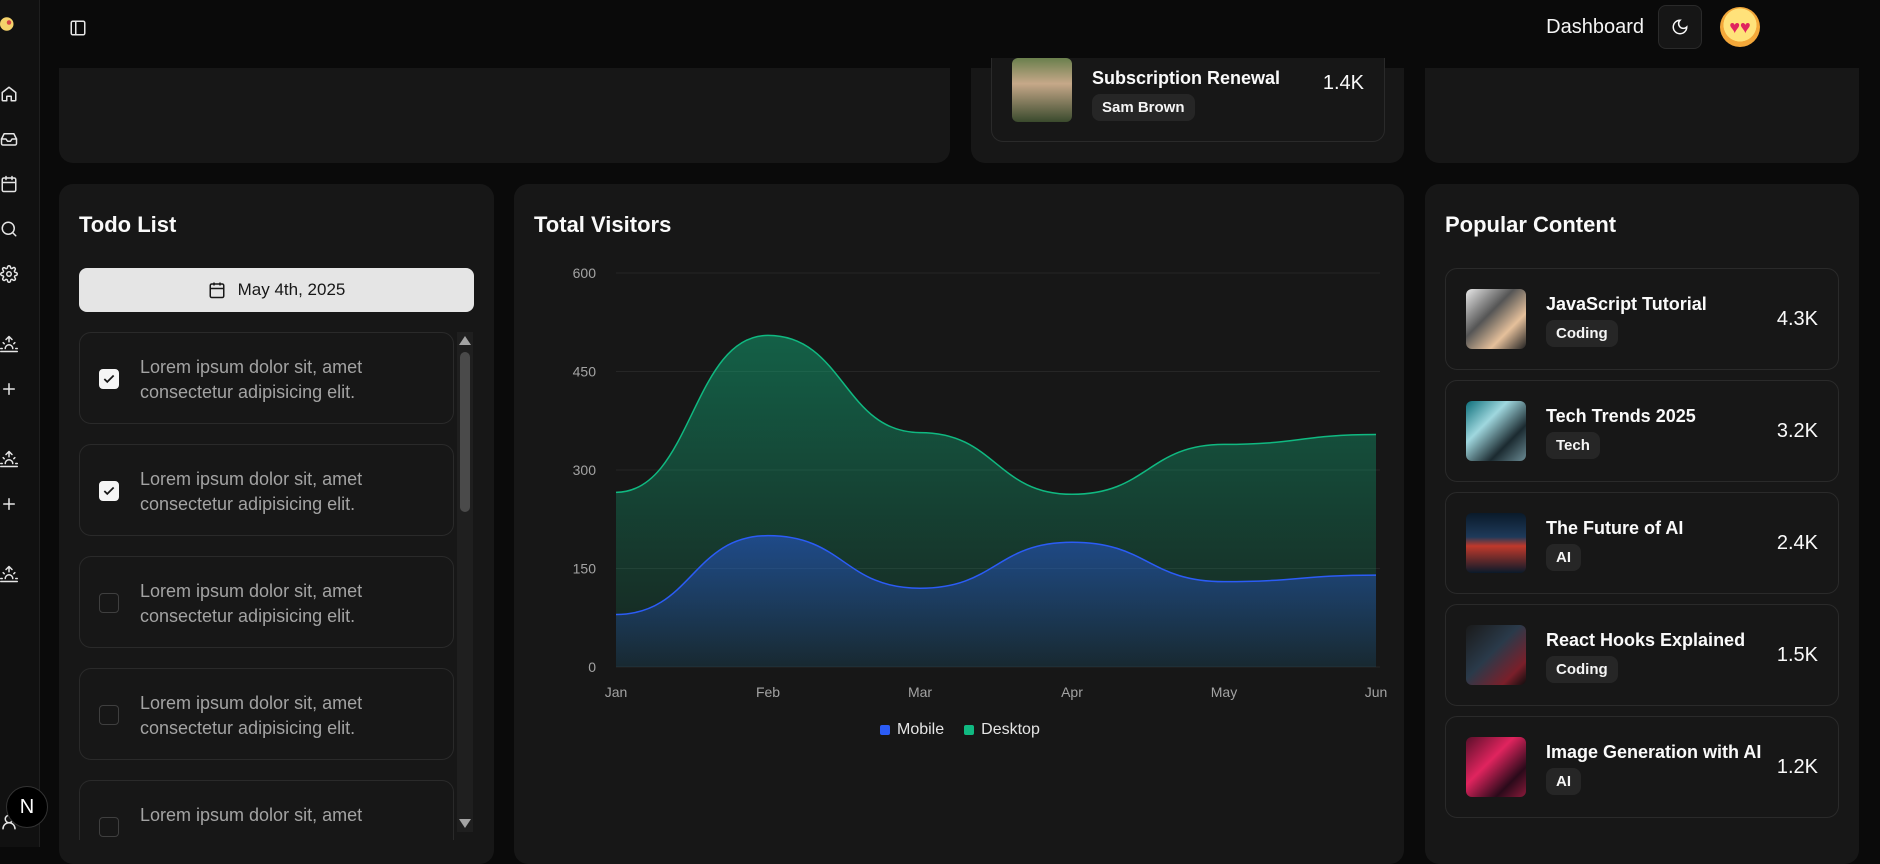 Image resolution: width=1880 pixels, height=864 pixels. I want to click on y-tick-label: 0, so click(592, 667).